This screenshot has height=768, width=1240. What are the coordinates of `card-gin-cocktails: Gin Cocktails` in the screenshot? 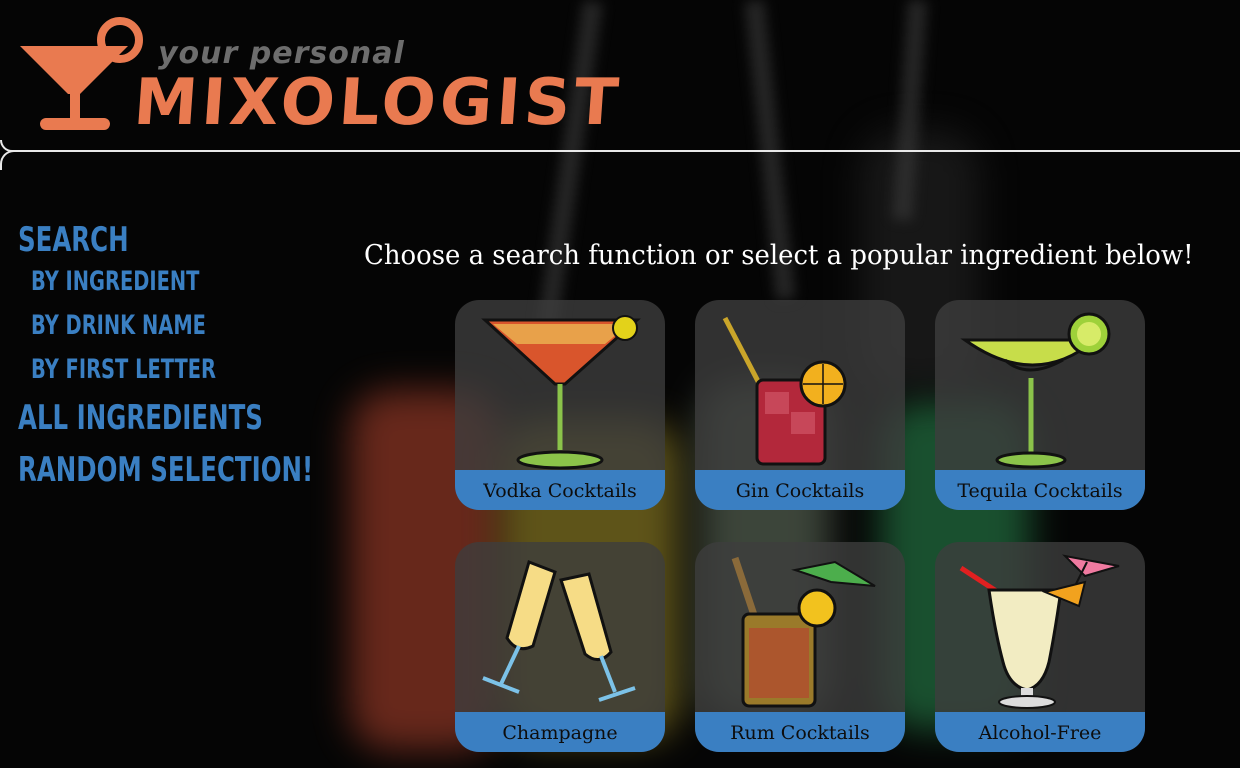 It's located at (800, 405).